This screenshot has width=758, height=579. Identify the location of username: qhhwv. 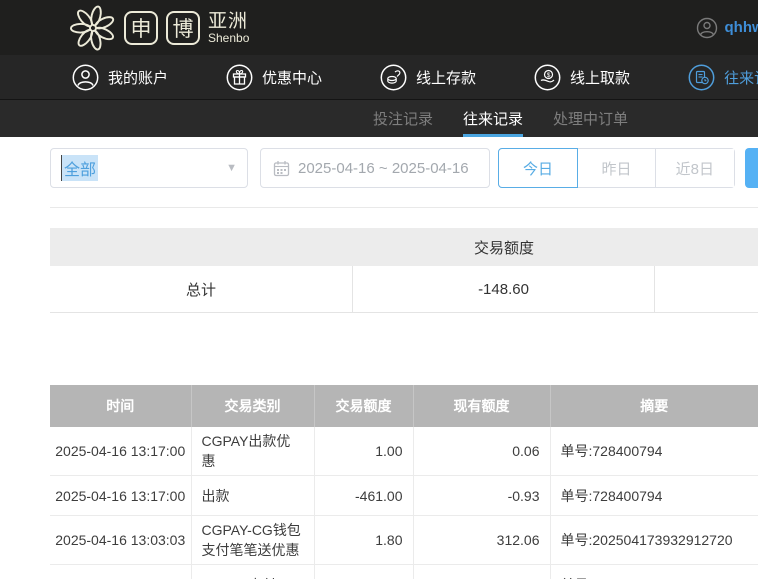
(741, 27).